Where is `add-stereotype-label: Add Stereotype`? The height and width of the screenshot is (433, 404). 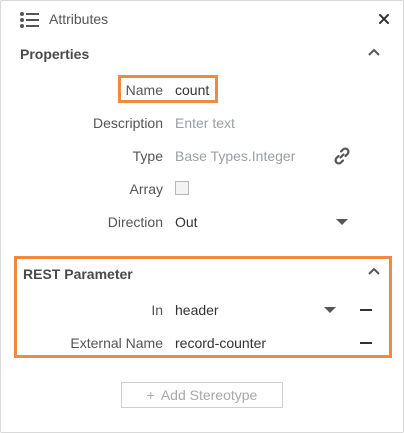
add-stereotype-label: Add Stereotype is located at coordinates (209, 395).